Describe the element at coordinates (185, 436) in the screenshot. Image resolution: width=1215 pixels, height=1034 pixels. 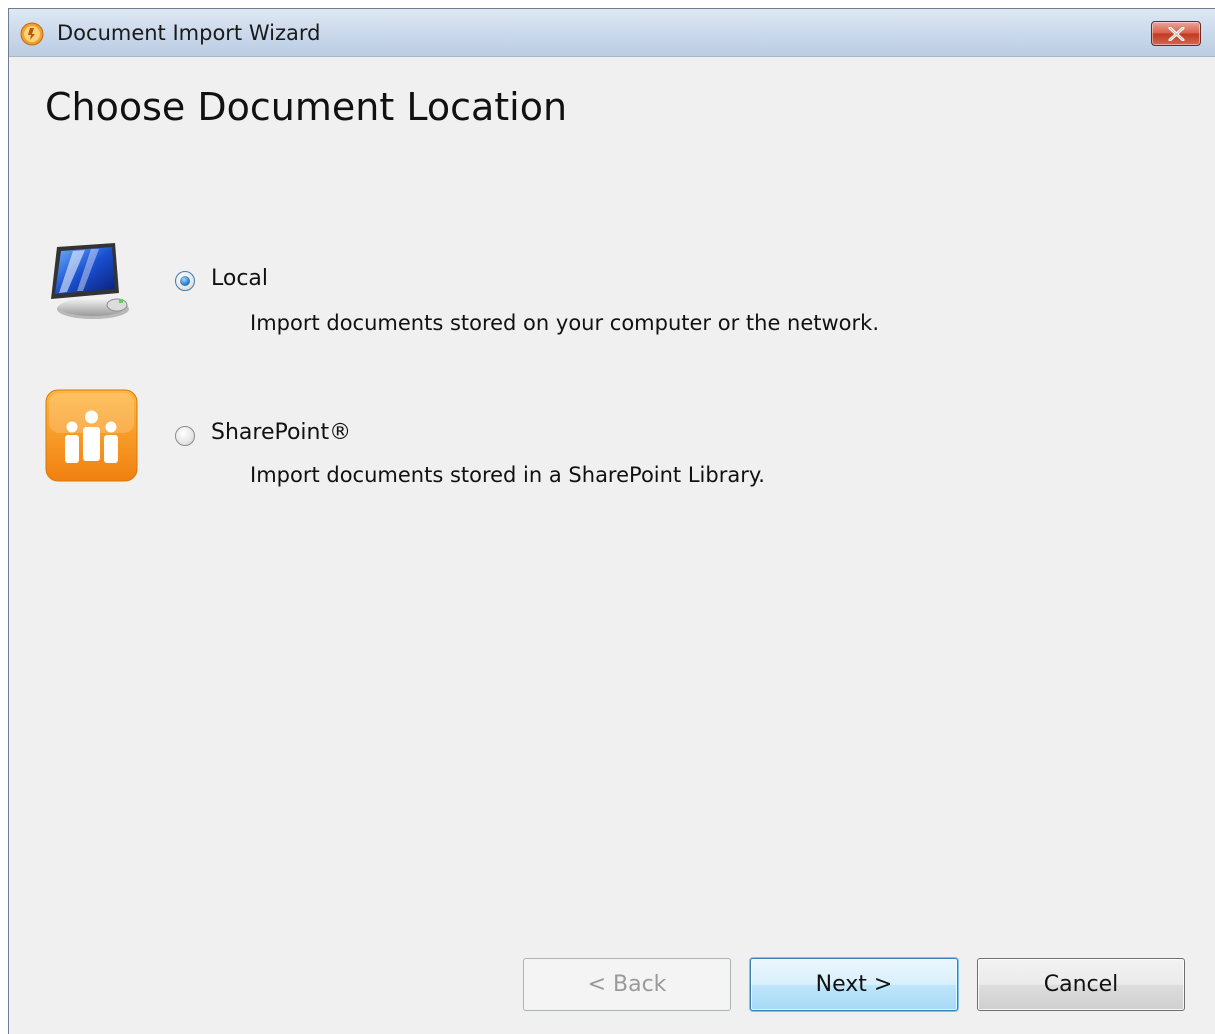
I see `sharepoint-radio` at that location.